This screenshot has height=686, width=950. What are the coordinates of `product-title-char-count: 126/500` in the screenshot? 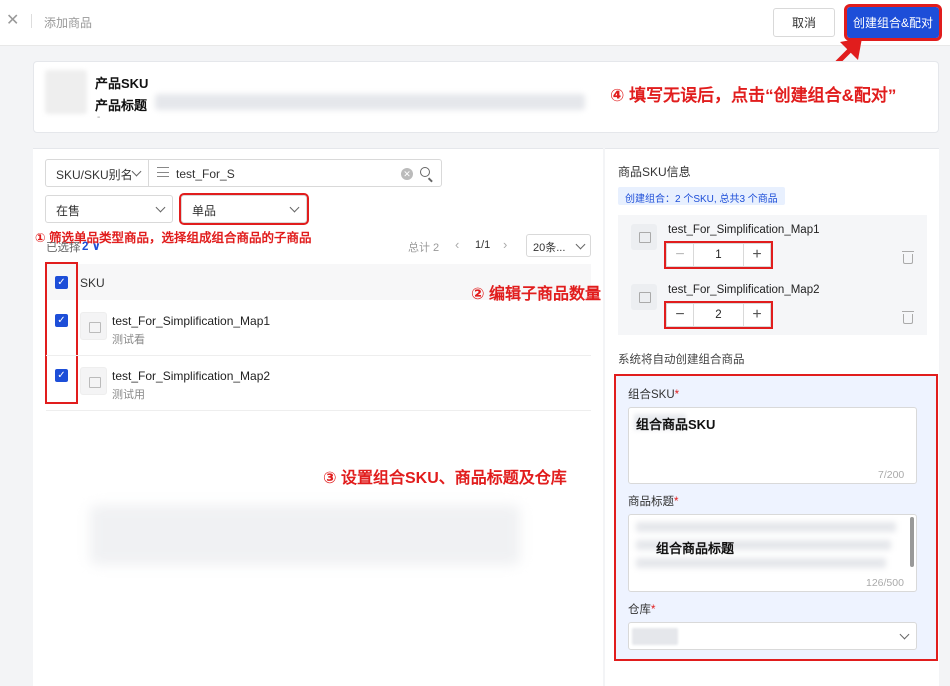 It's located at (885, 583).